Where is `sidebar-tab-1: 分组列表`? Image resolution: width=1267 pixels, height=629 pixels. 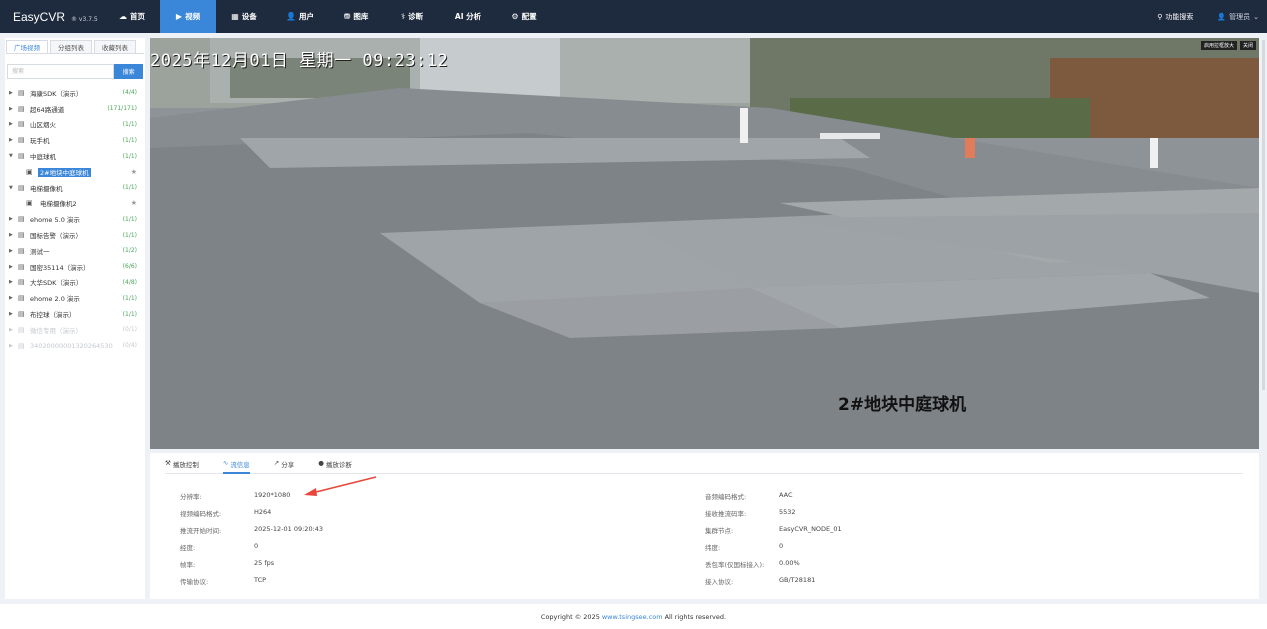 sidebar-tab-1: 分组列表 is located at coordinates (71, 46).